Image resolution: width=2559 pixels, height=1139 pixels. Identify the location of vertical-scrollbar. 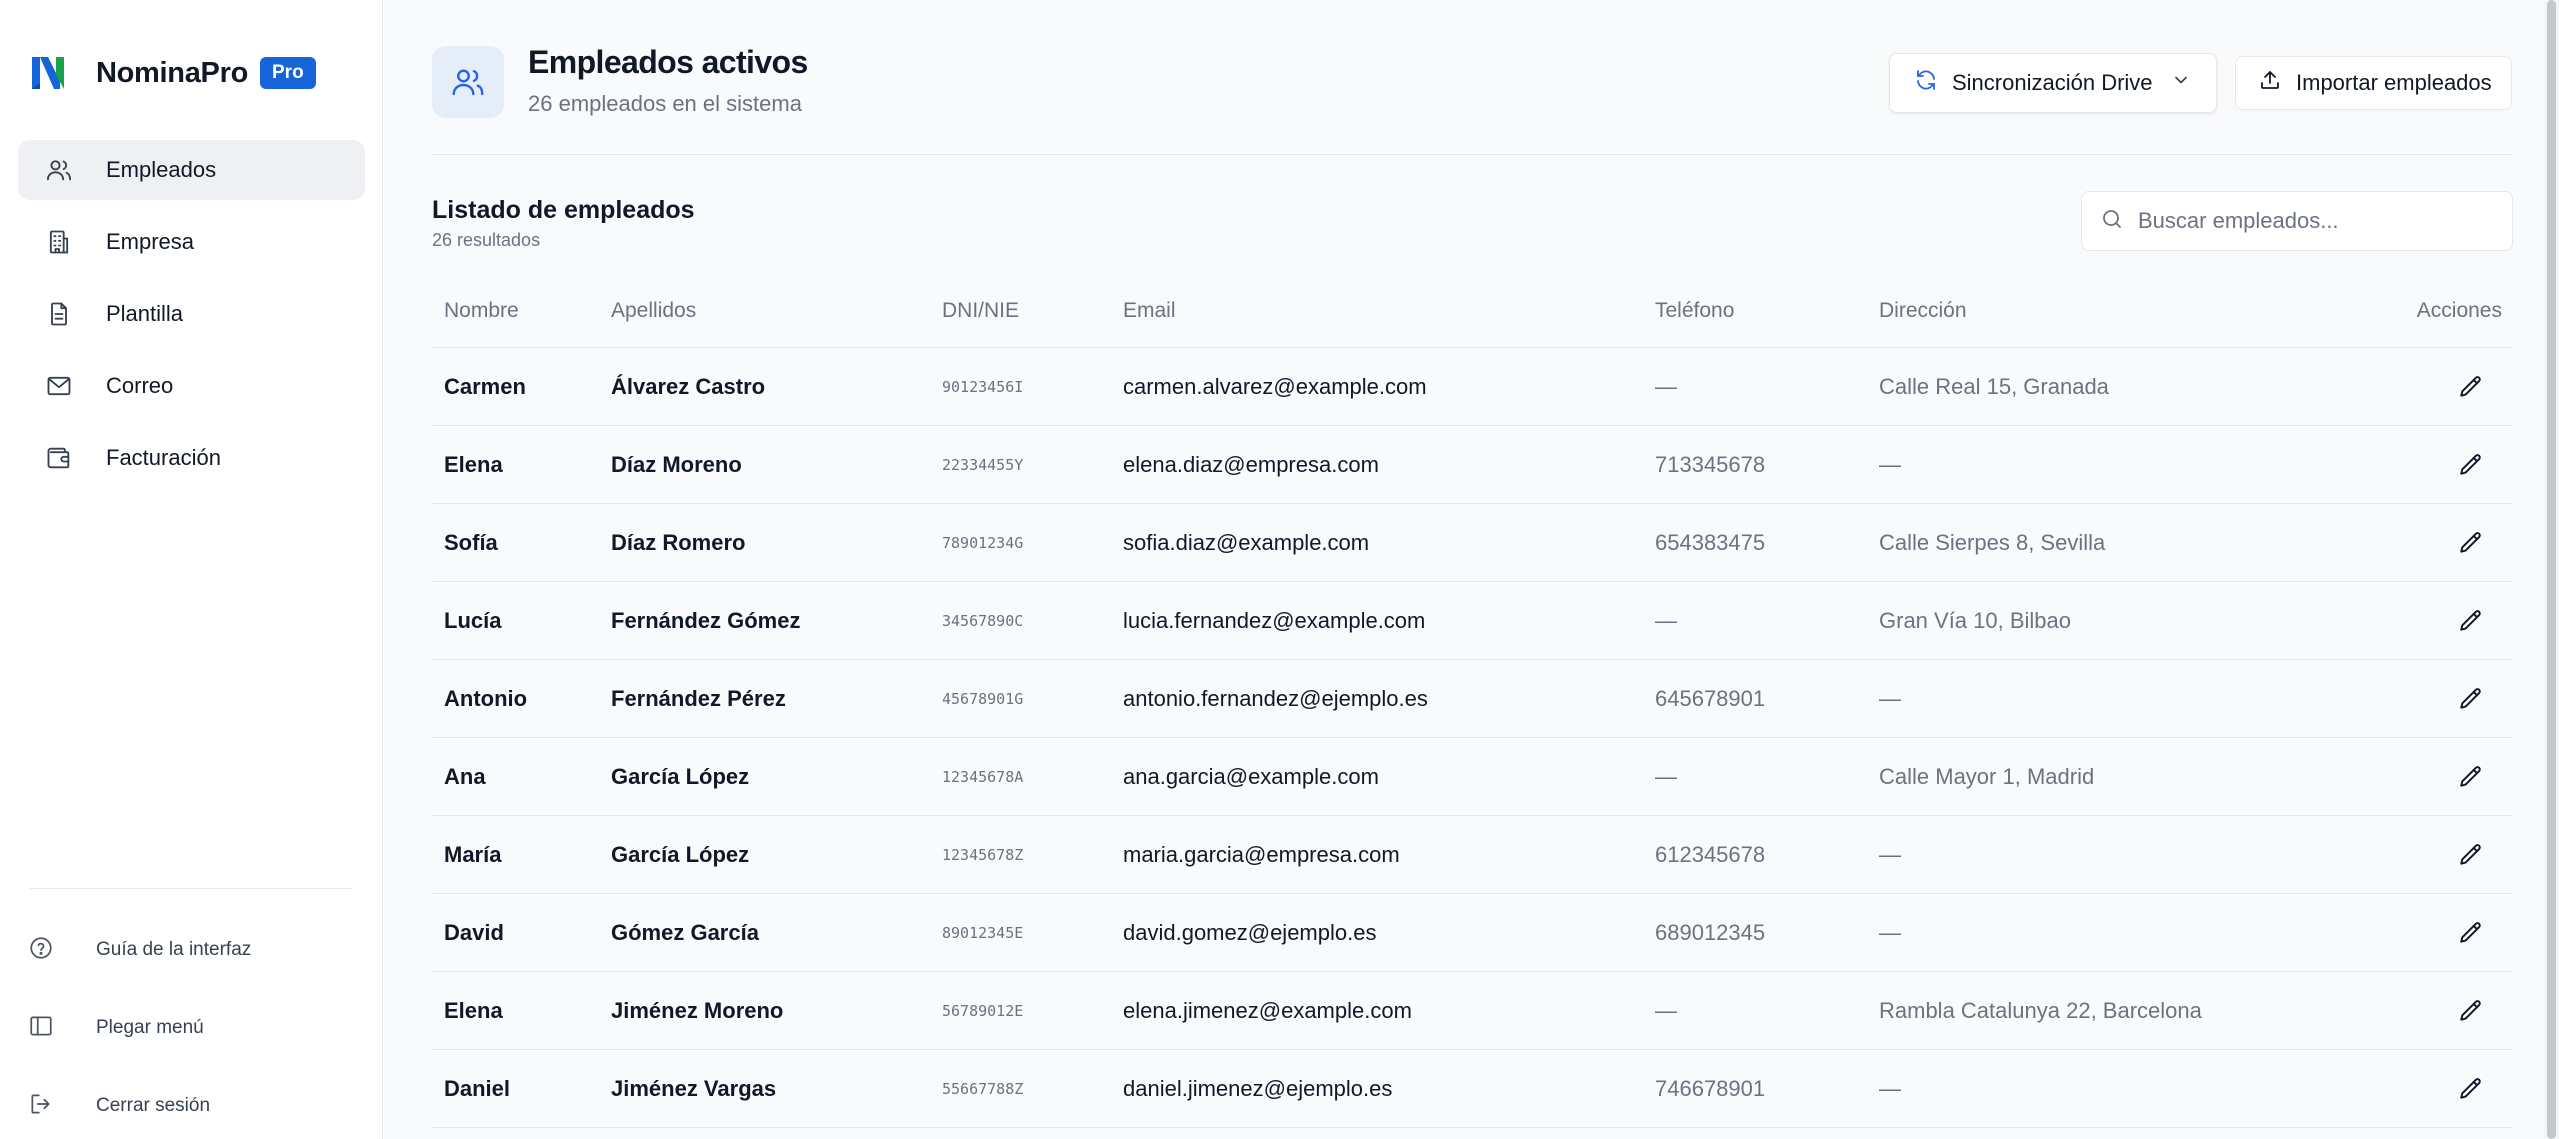
(2551, 569).